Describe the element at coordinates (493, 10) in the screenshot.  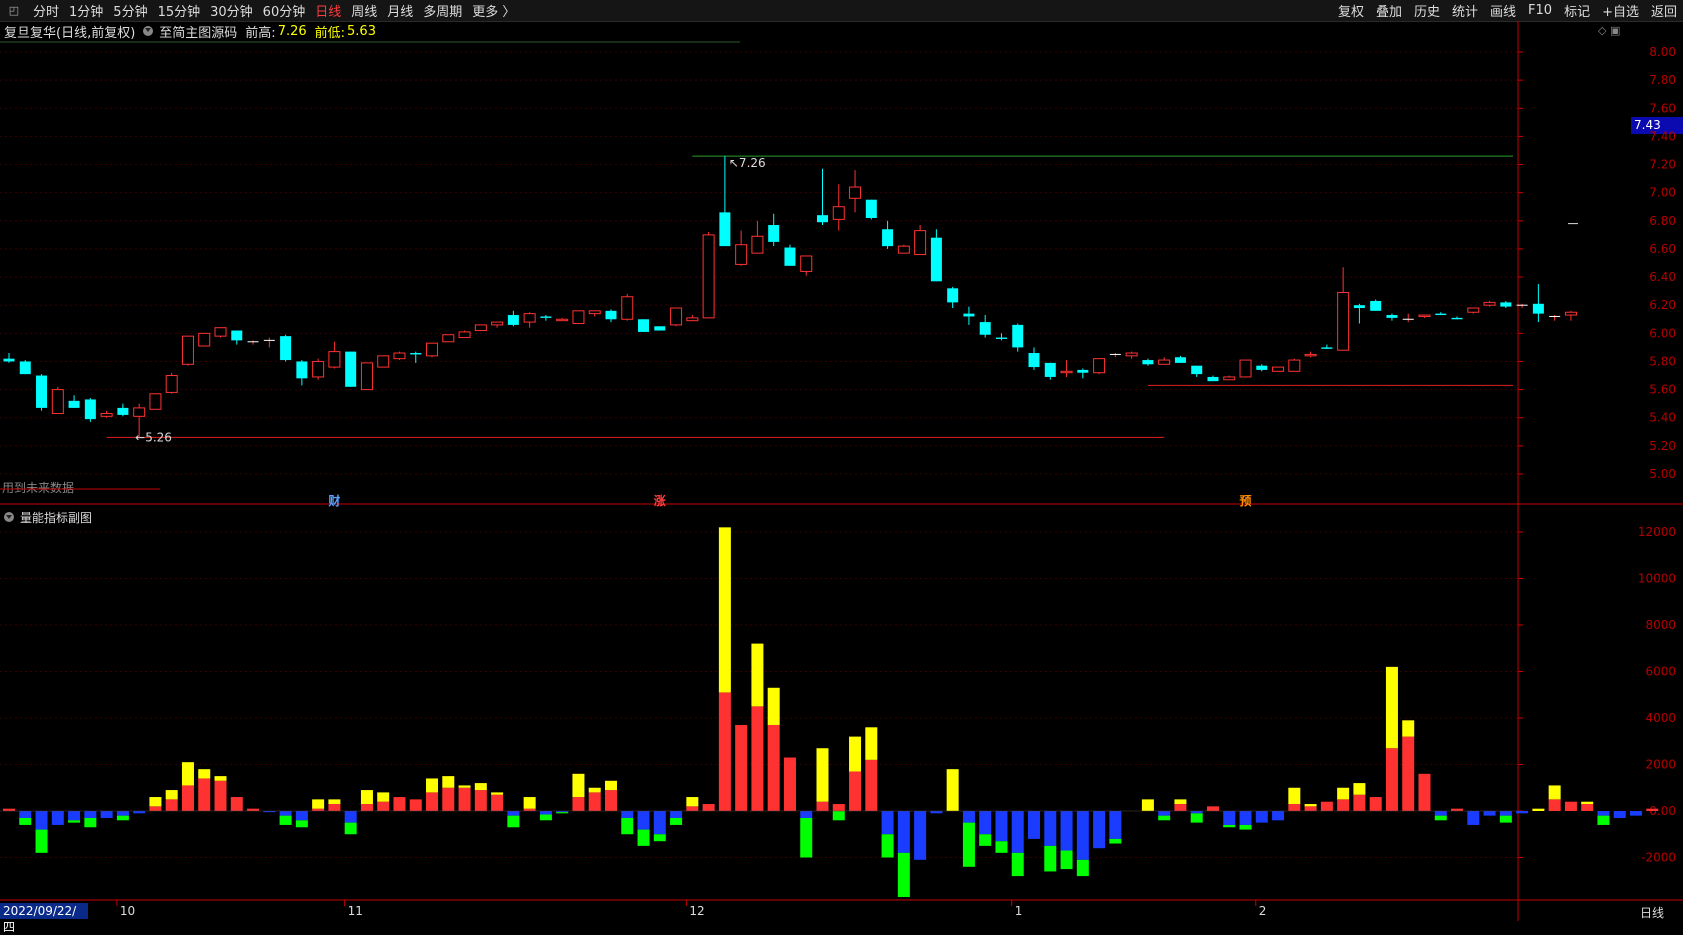
I see `period-tab-10: 更多 〉` at that location.